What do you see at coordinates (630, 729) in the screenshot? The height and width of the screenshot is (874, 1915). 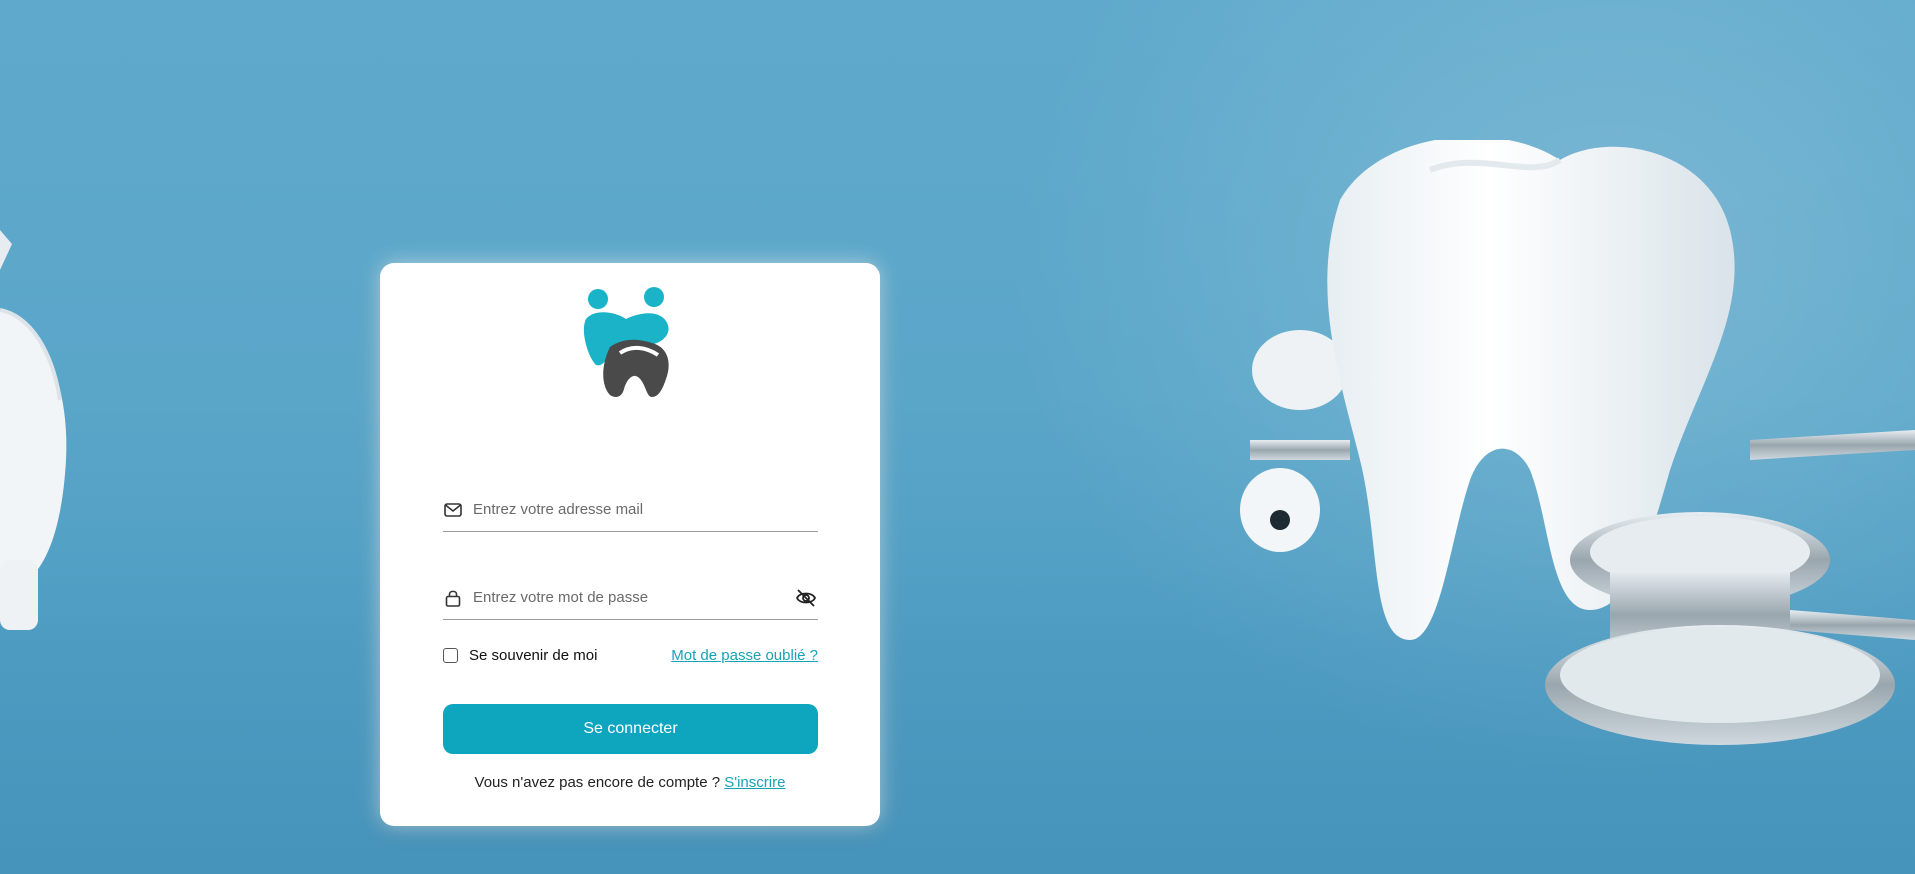 I see `login-button: Se connecter` at bounding box center [630, 729].